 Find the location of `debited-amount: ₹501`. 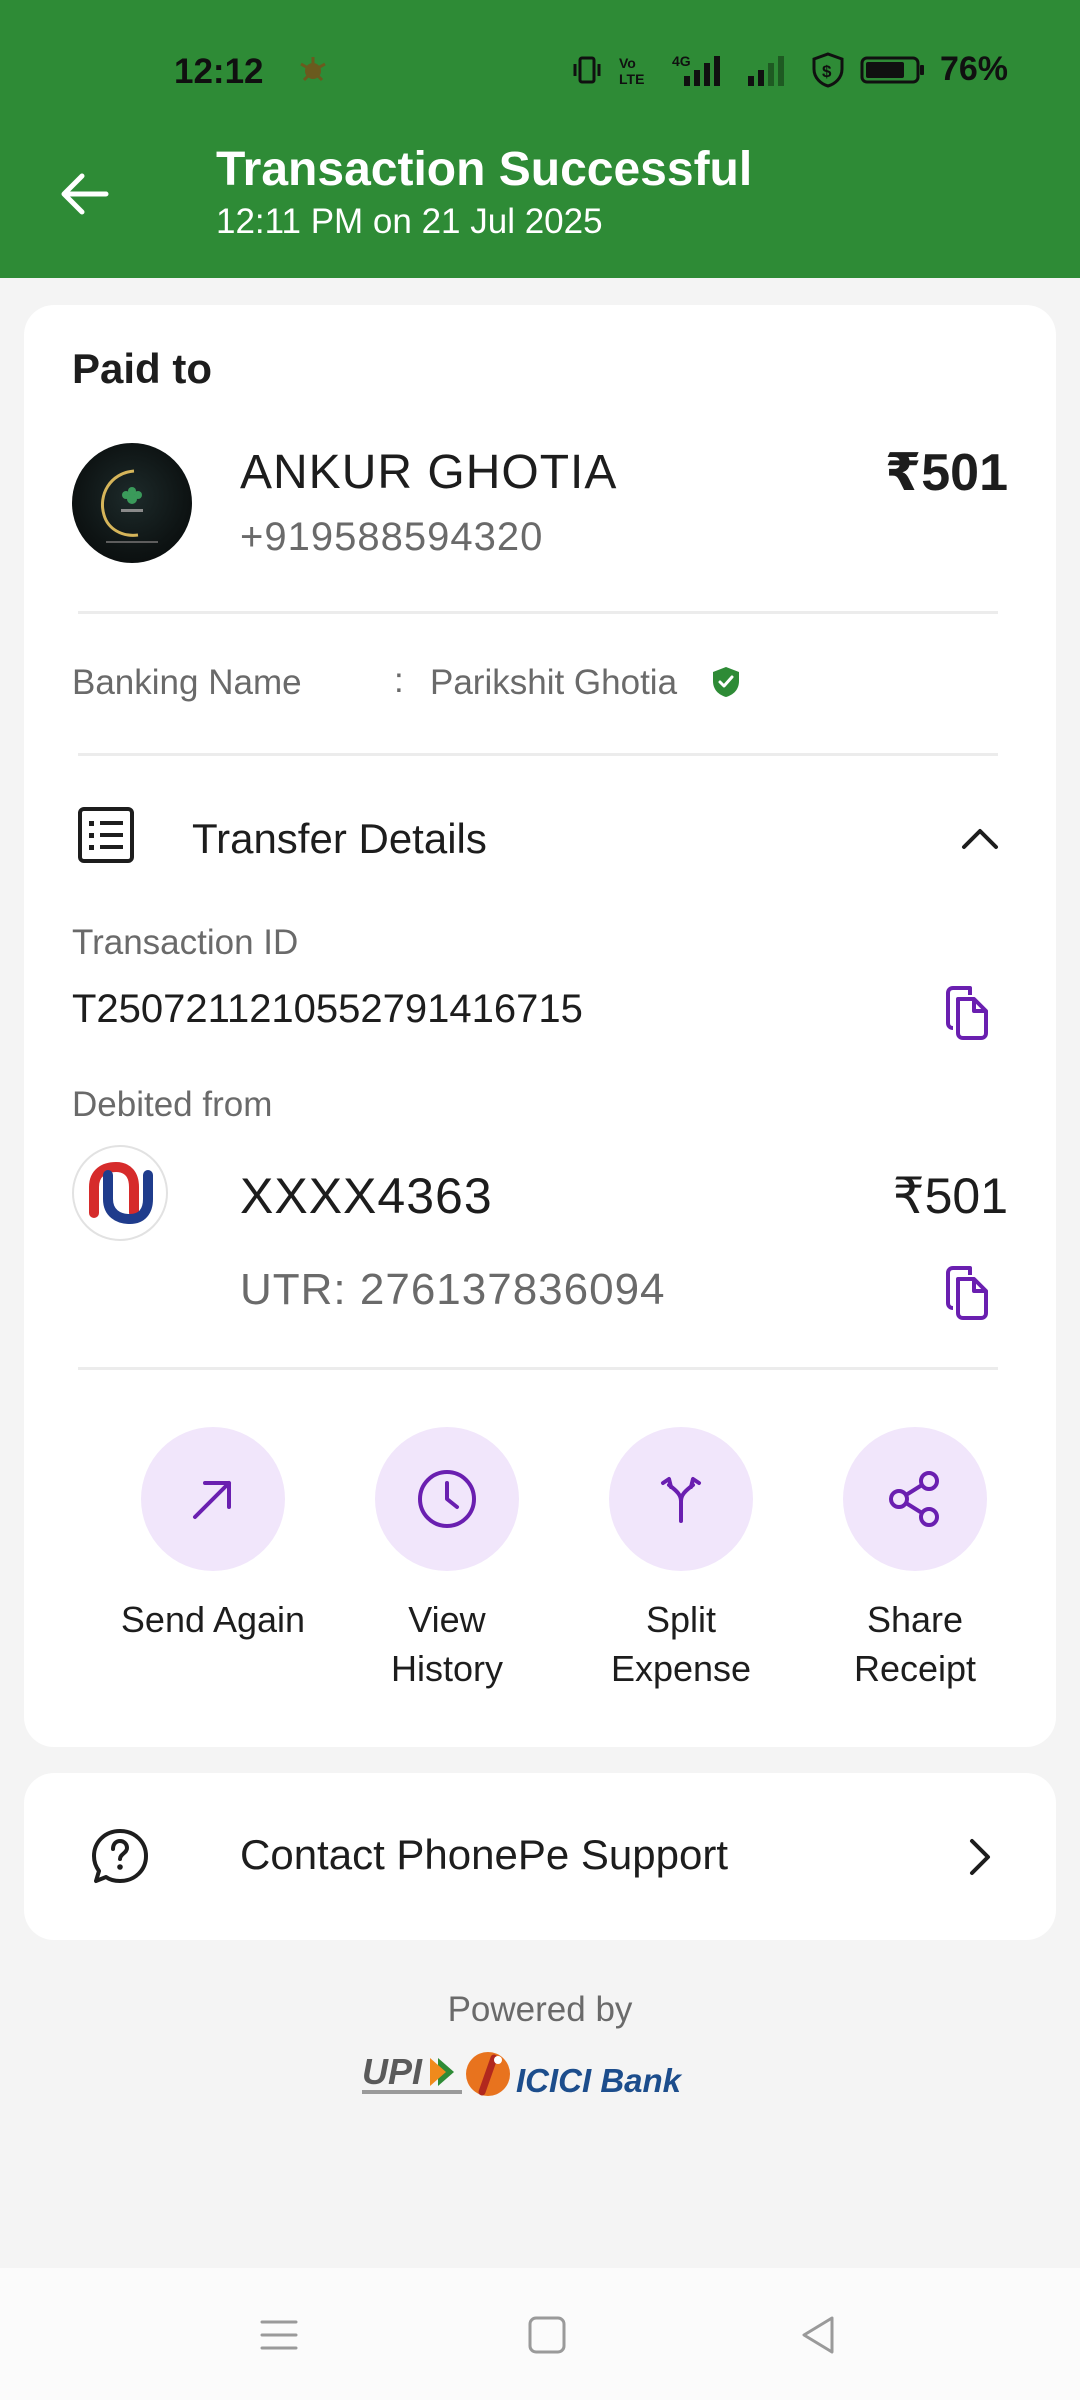

debited-amount: ₹501 is located at coordinates (950, 1196).